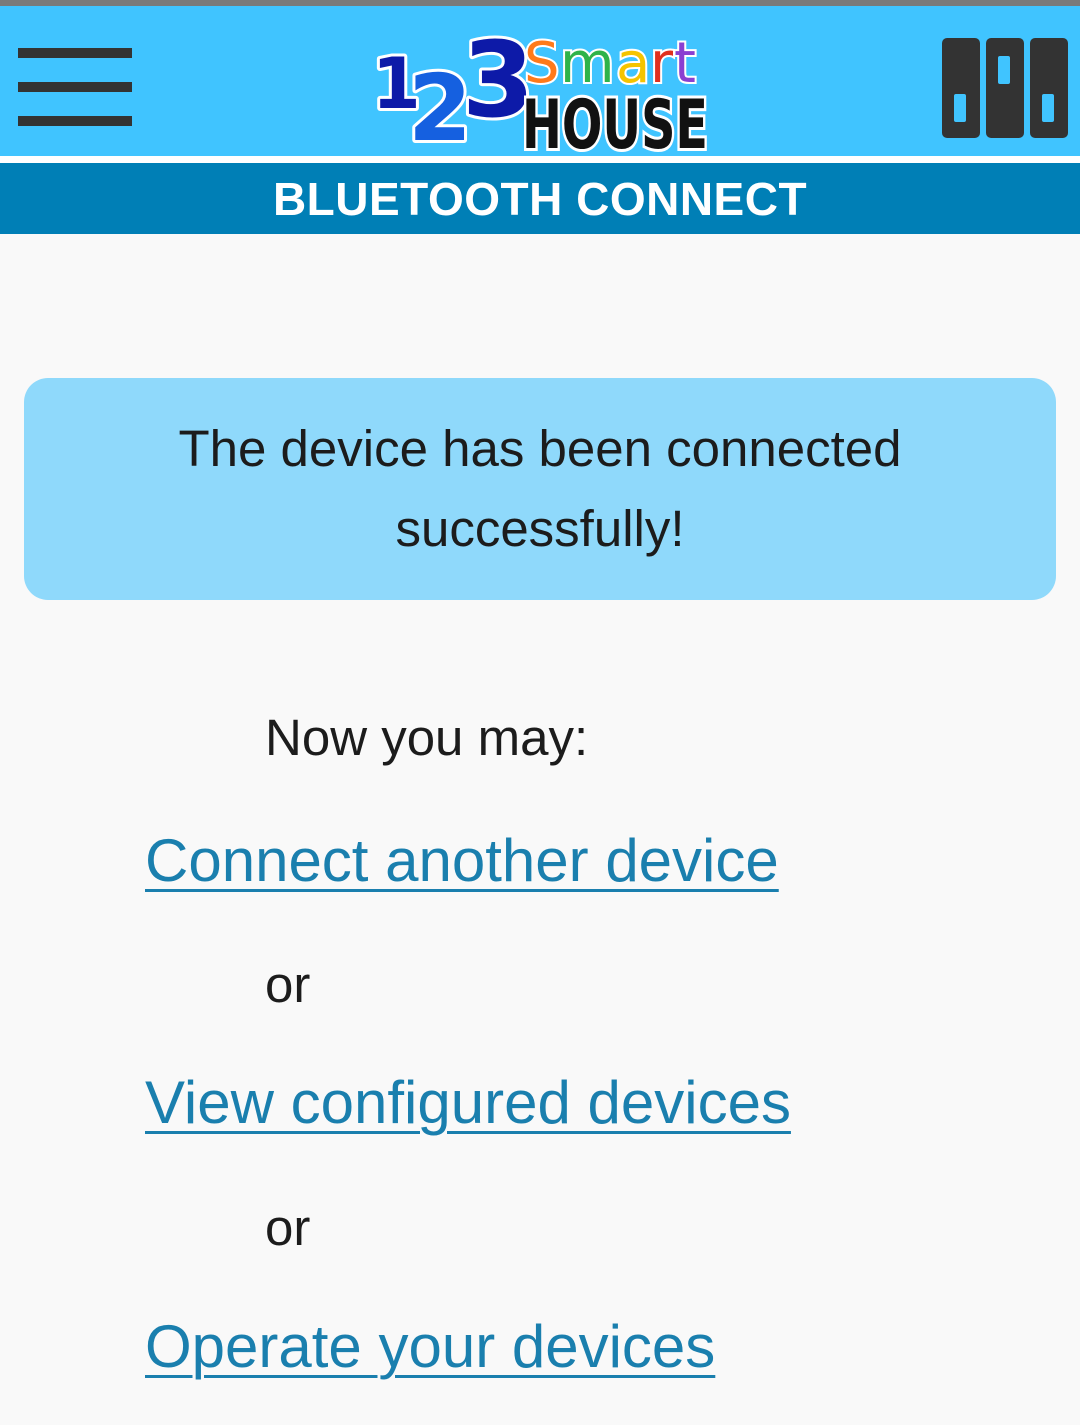  What do you see at coordinates (615, 121) in the screenshot?
I see `logo-house-text: HOUSE` at bounding box center [615, 121].